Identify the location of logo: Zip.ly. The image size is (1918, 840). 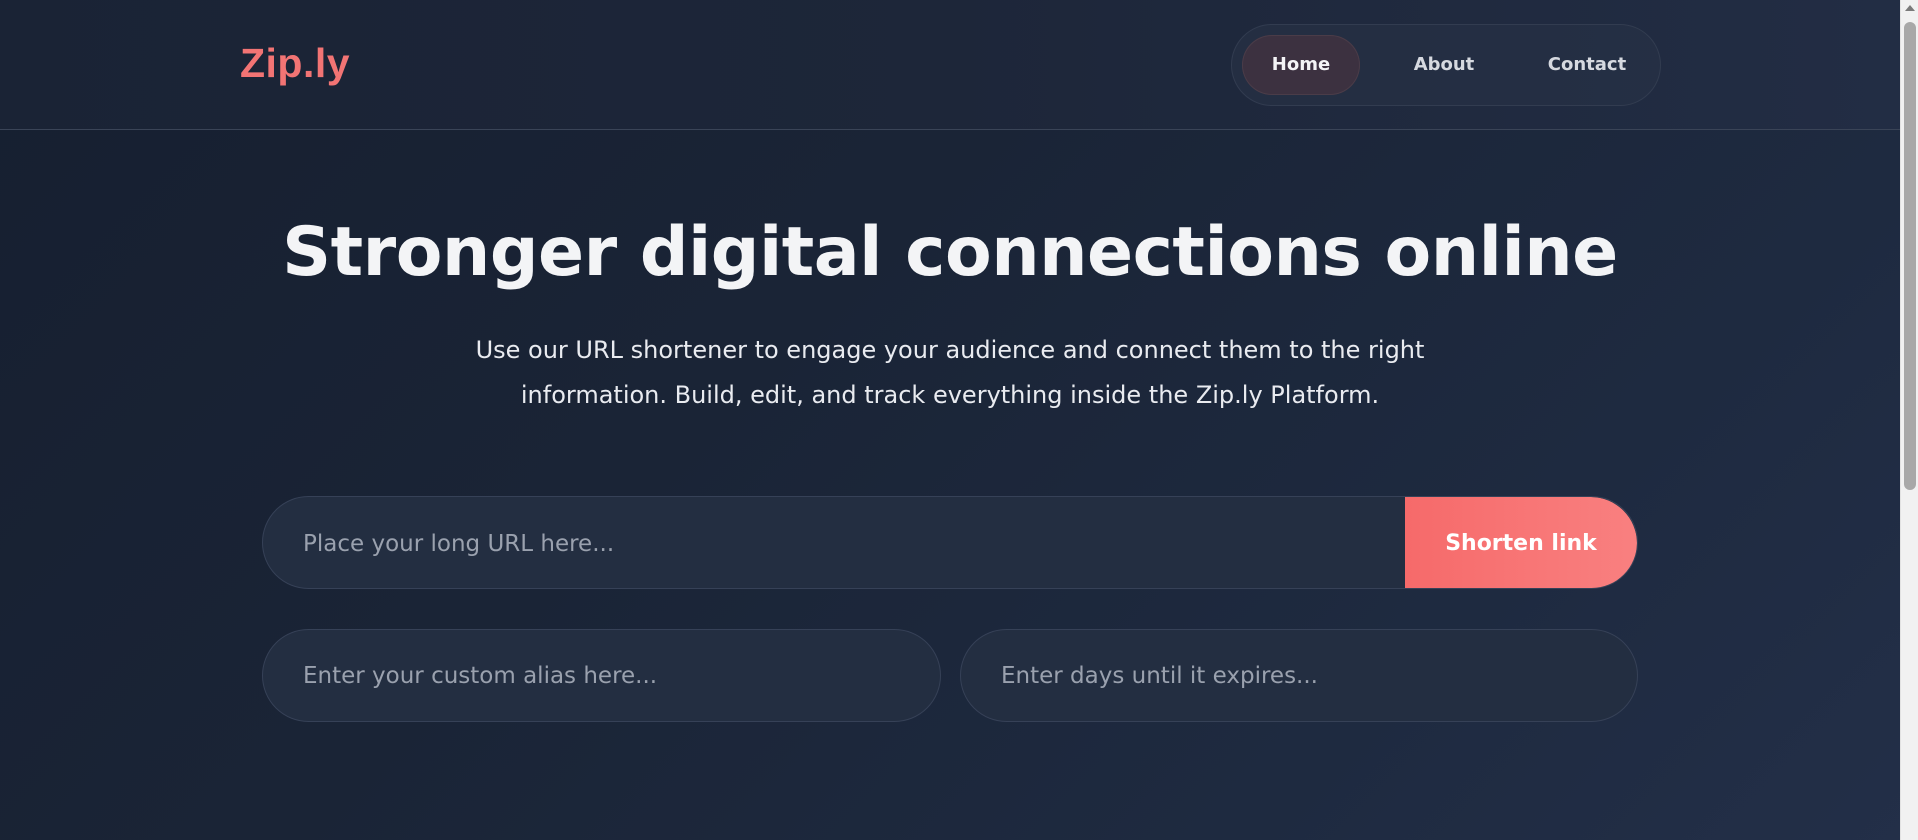
(295, 63).